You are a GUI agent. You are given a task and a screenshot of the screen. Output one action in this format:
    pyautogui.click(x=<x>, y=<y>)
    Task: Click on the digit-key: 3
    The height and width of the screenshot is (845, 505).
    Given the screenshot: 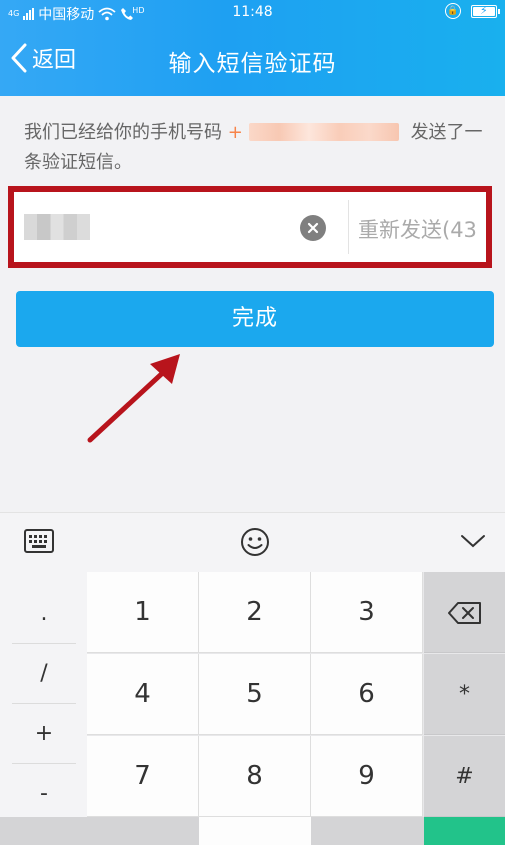 What is the action you would take?
    pyautogui.click(x=367, y=612)
    